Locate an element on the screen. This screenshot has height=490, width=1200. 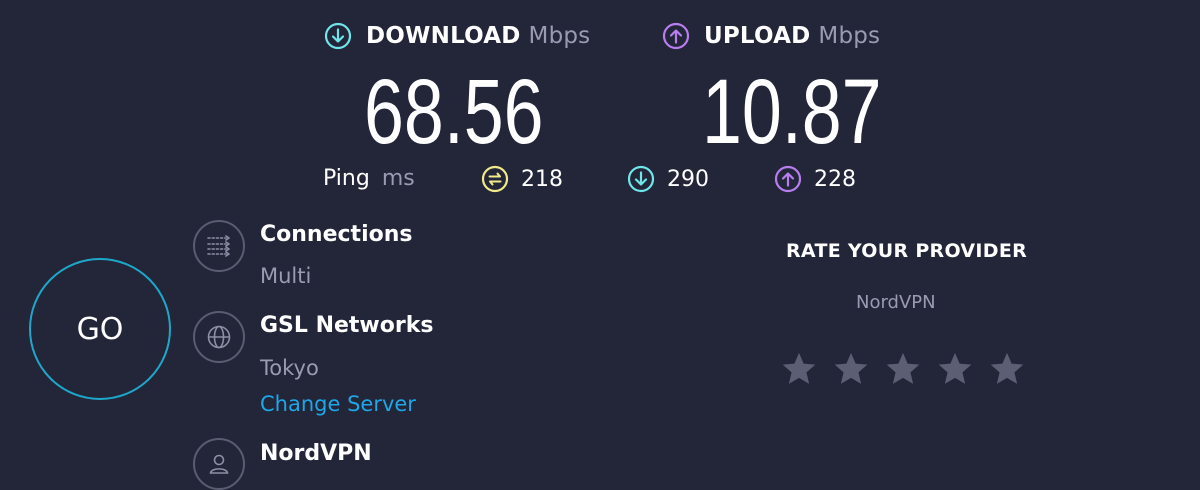
ping-download: 290 is located at coordinates (668, 179).